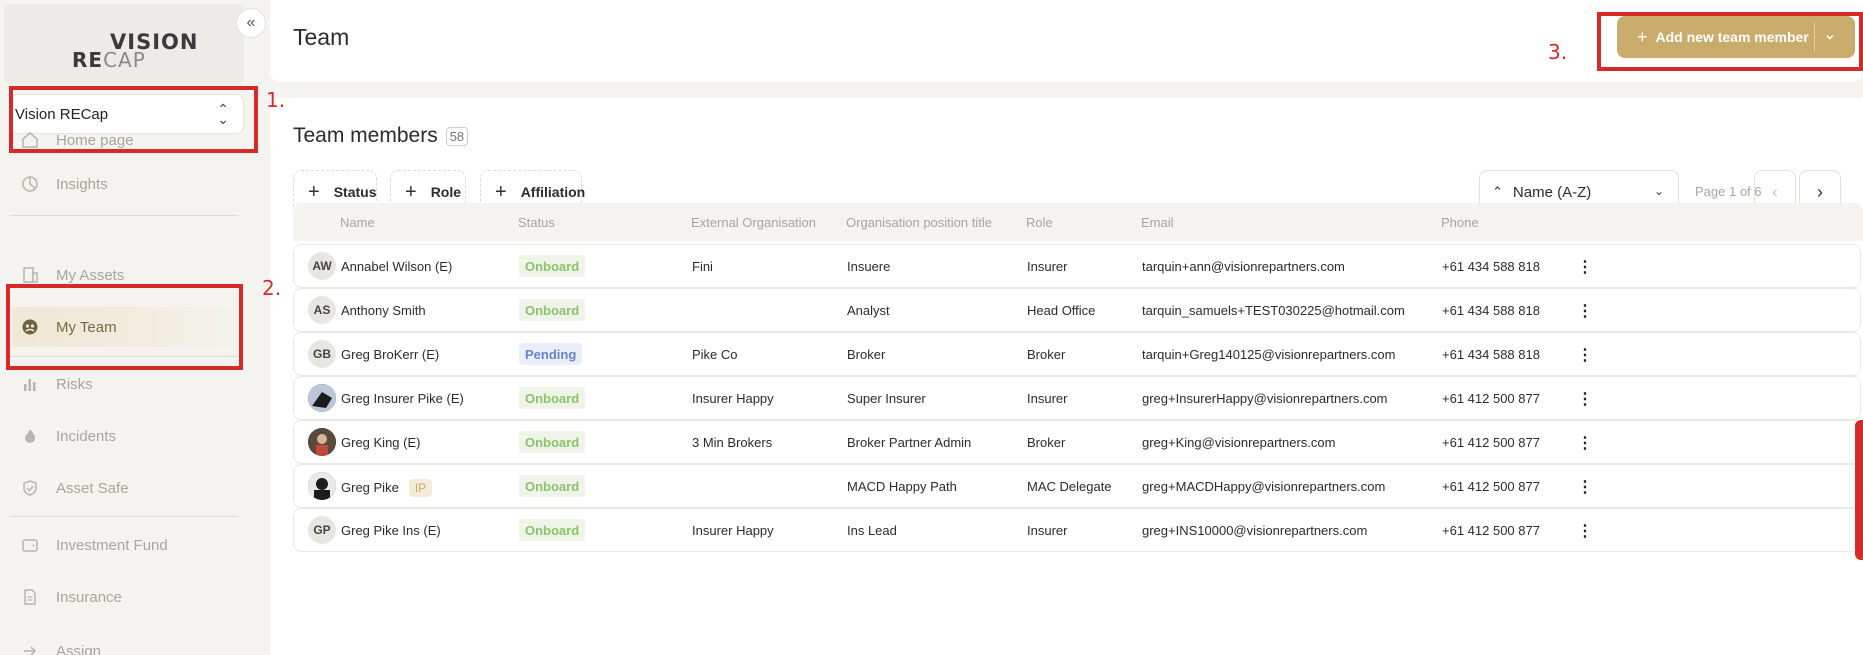  Describe the element at coordinates (1239, 442) in the screenshot. I see `email: greg+King@visionrepartners.com` at that location.